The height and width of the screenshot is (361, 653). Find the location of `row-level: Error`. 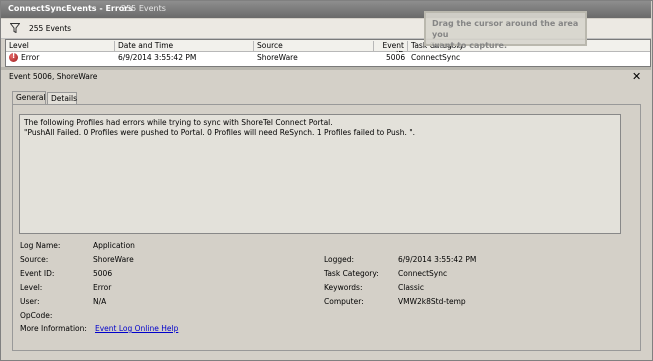

row-level: Error is located at coordinates (30, 57).